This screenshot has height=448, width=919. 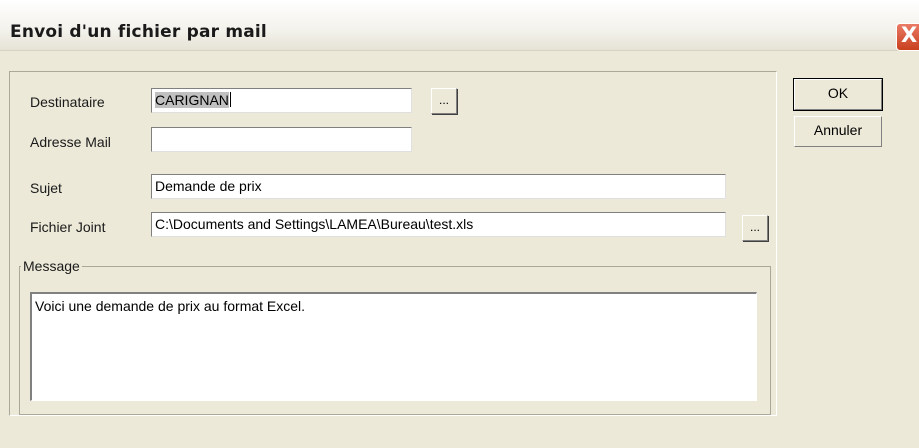 I want to click on sujet-field: Demande de prix, so click(x=438, y=186).